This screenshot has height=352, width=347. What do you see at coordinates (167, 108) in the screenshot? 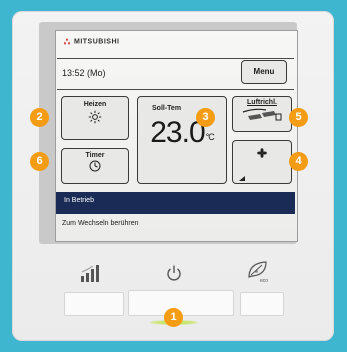
I see `setpoint-label: Soll-Tem` at bounding box center [167, 108].